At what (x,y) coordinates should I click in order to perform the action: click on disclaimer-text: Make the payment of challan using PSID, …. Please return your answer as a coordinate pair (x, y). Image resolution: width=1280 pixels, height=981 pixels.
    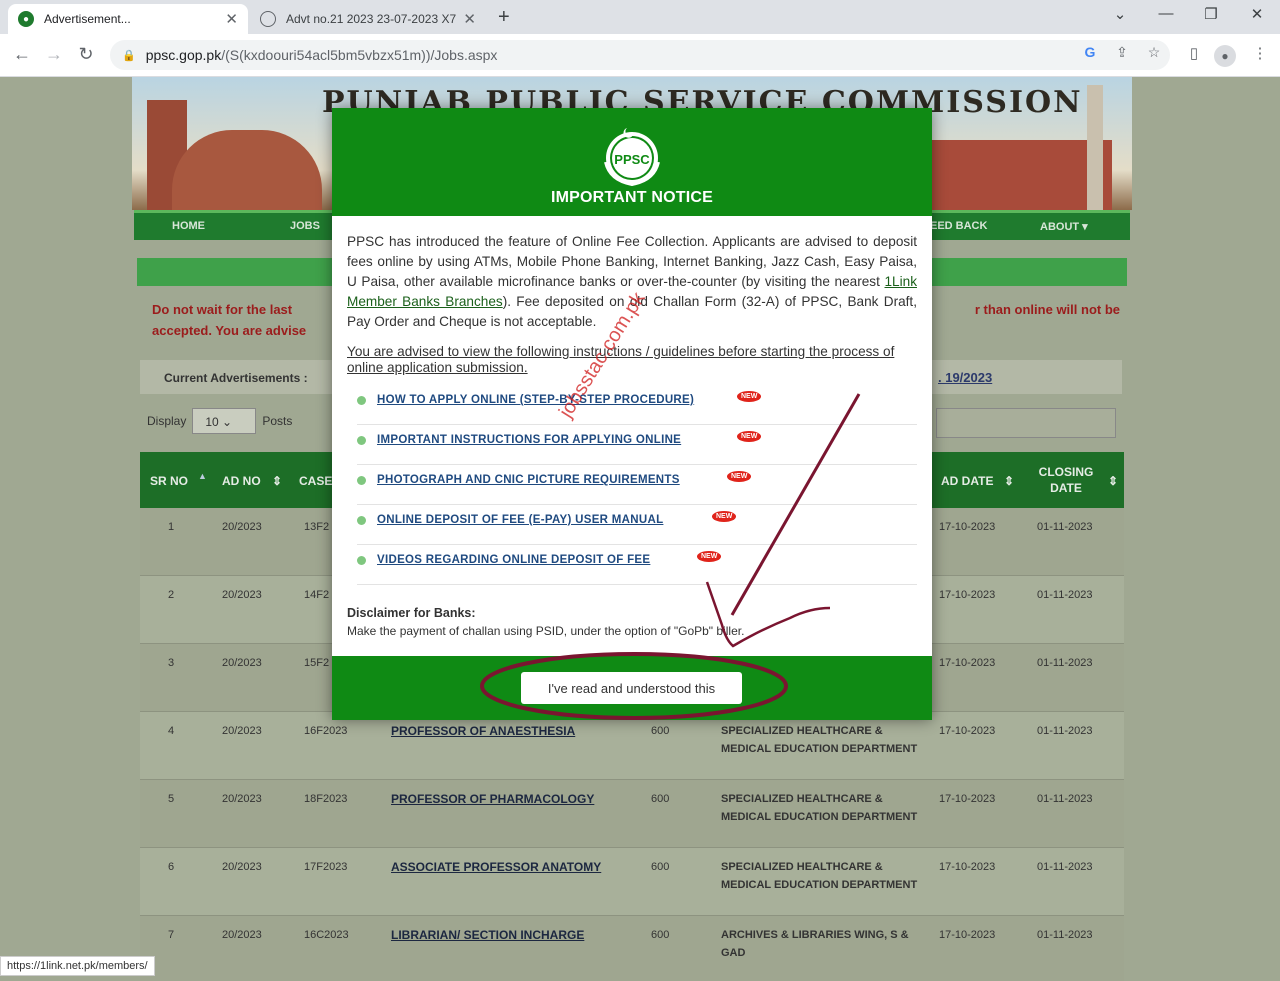
    Looking at the image, I should click on (546, 631).